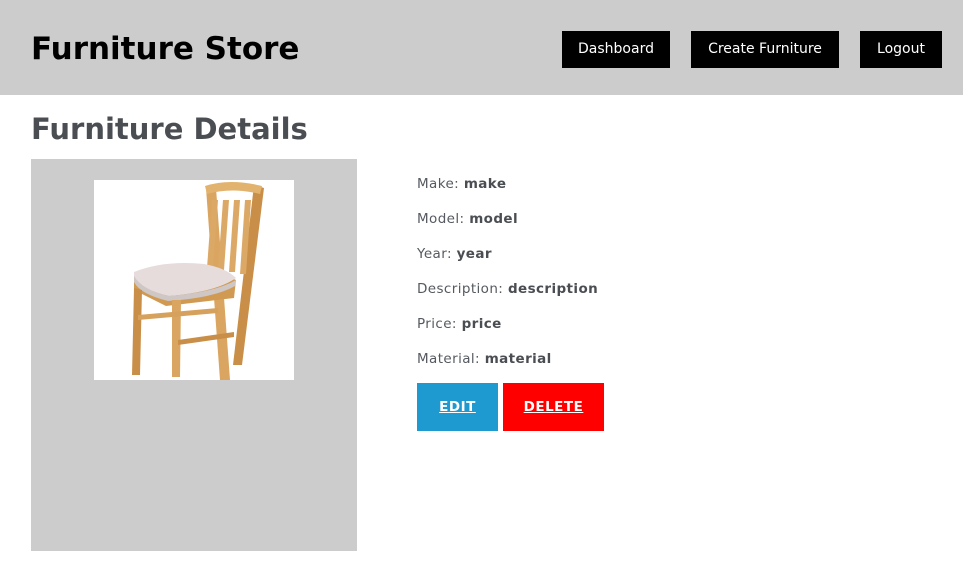 This screenshot has width=963, height=577. I want to click on detail-label: Make:, so click(438, 184).